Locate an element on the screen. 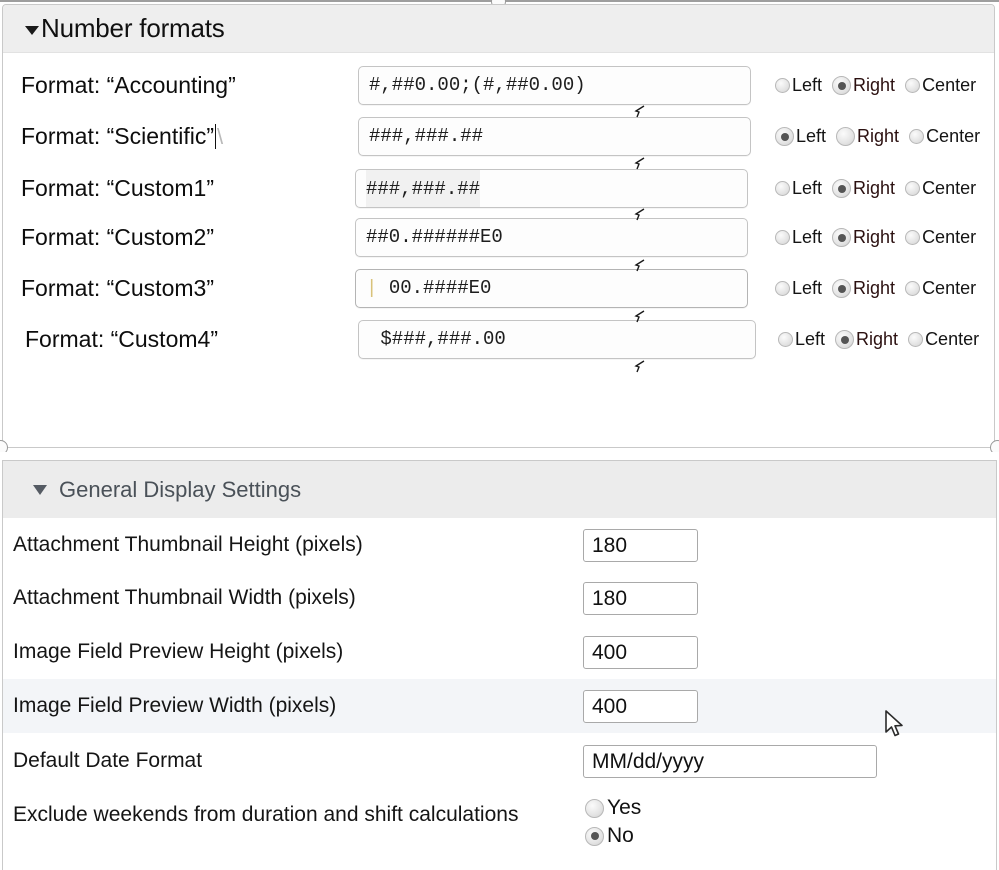 The height and width of the screenshot is (870, 999). number-formats-header: Number formats is located at coordinates (498, 29).